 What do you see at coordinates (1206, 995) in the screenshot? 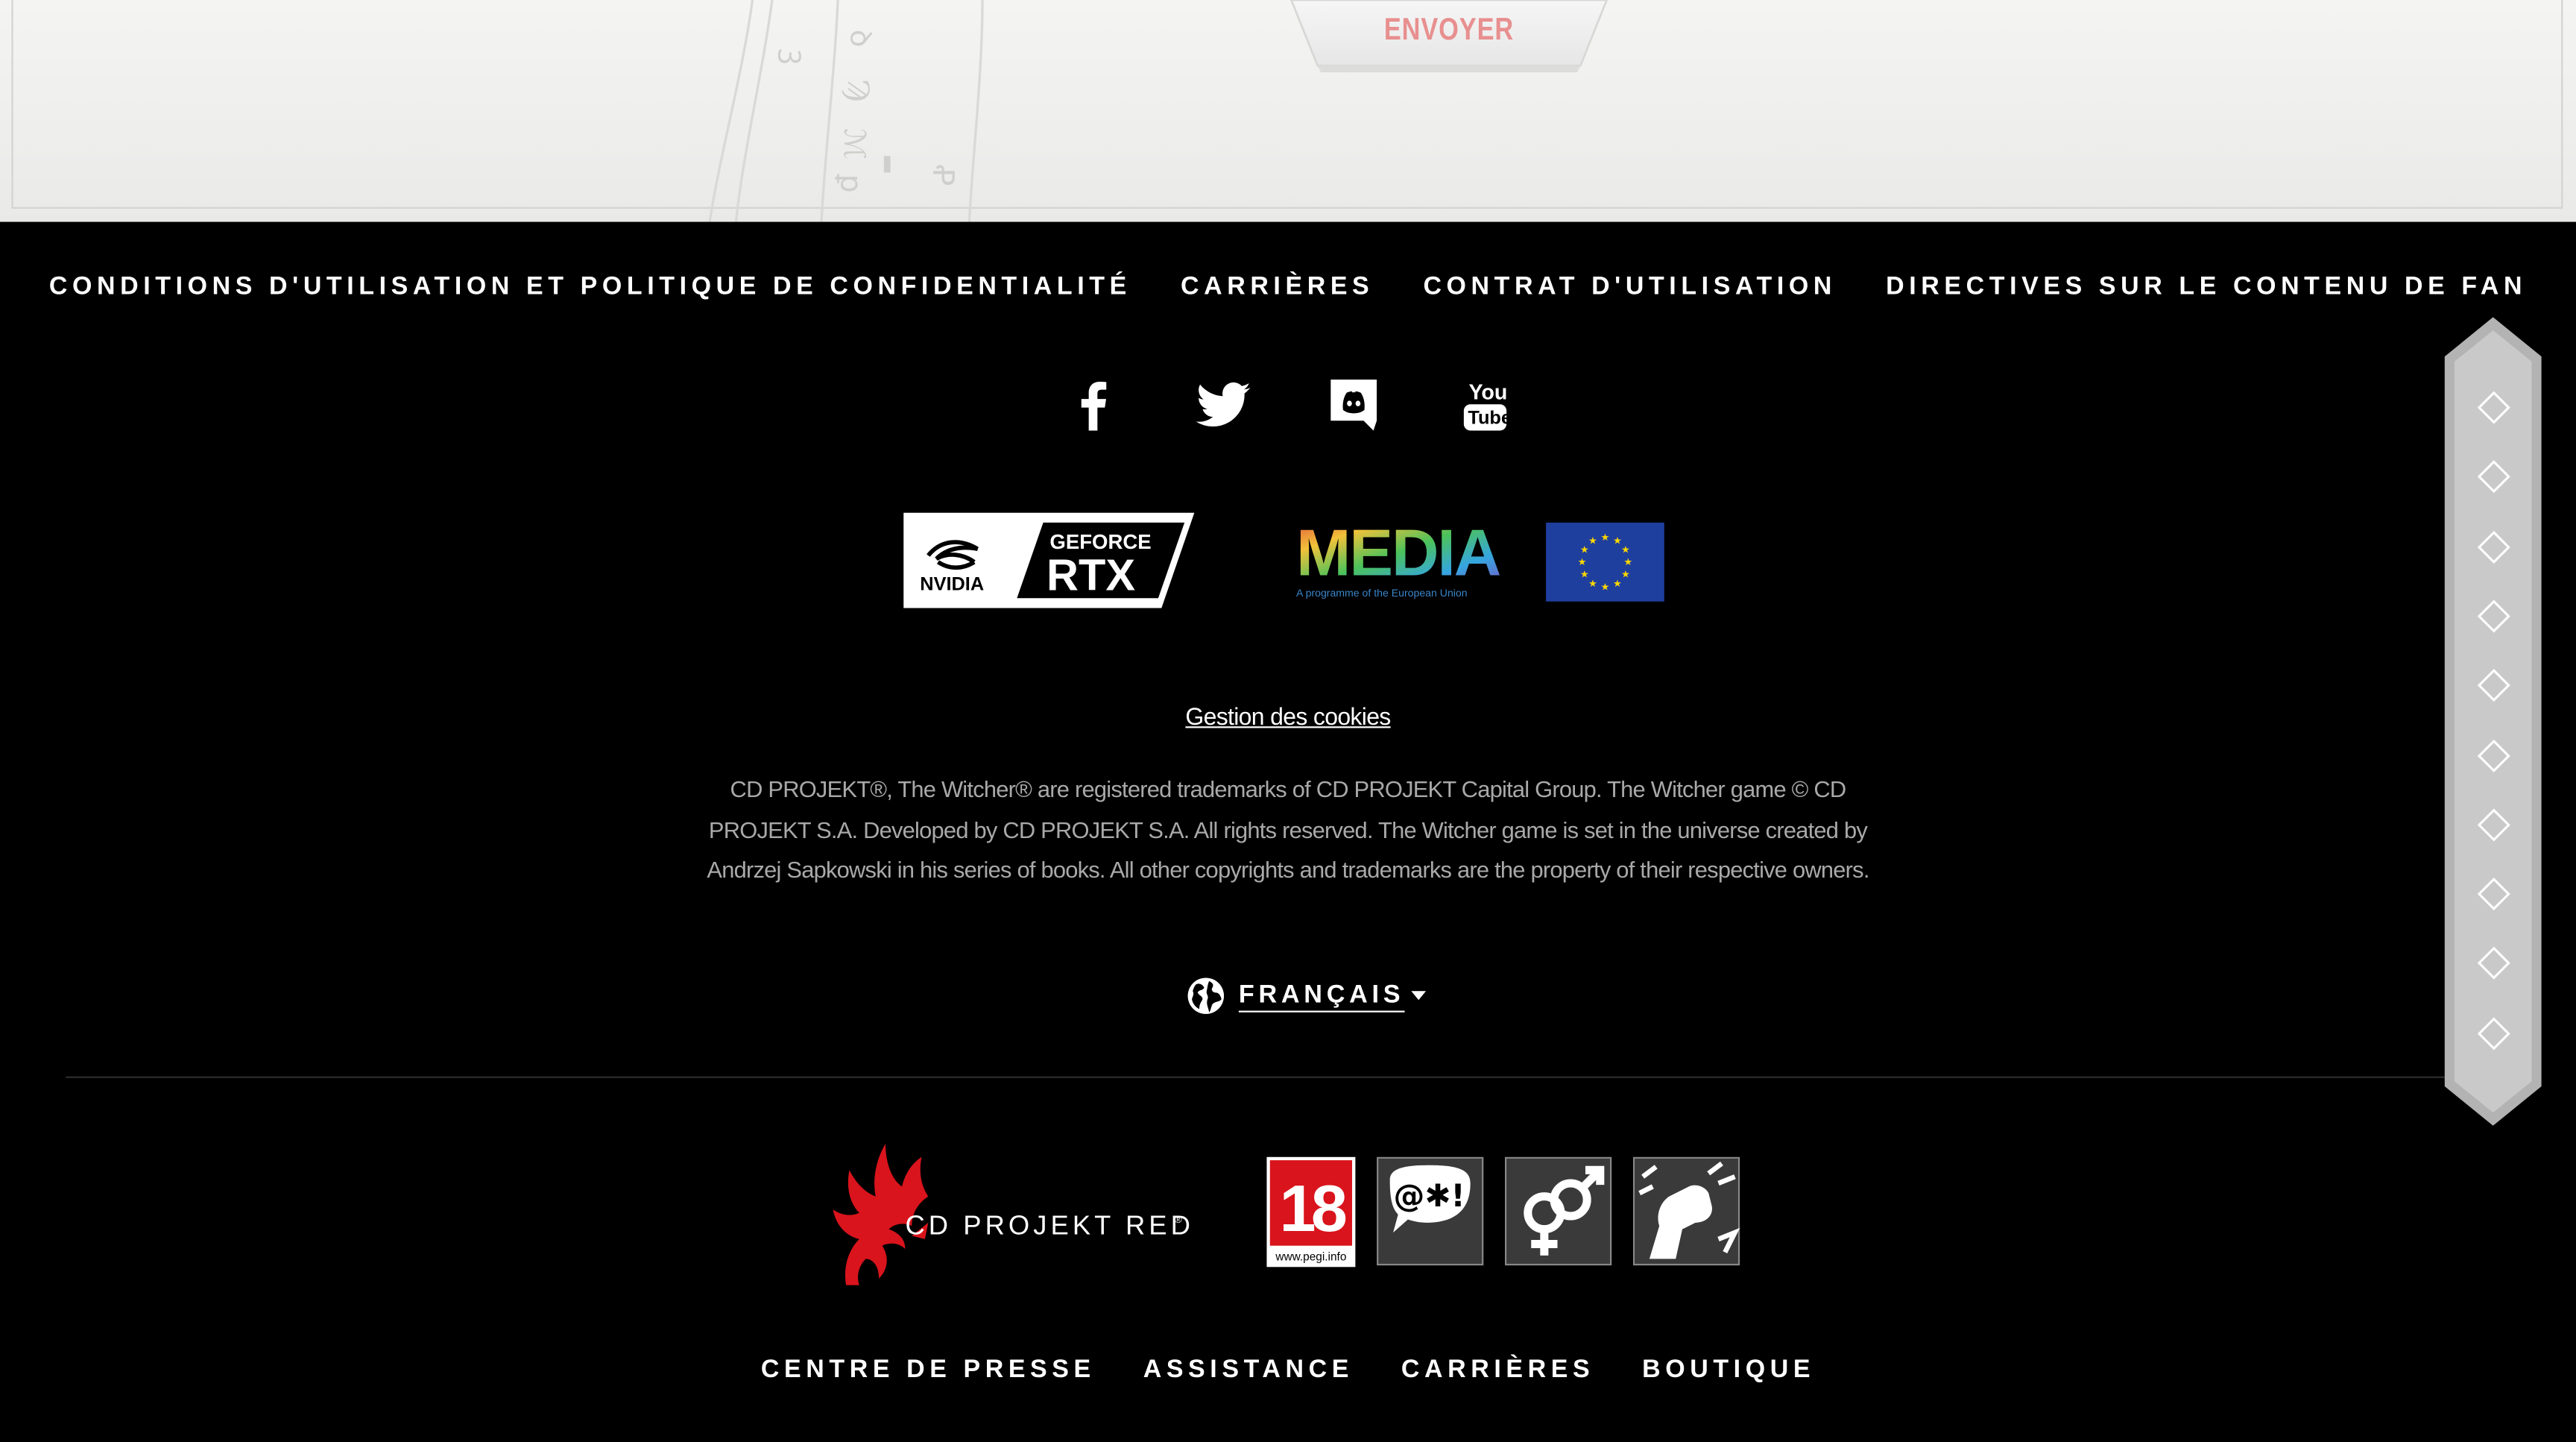
I see `globe-icon` at bounding box center [1206, 995].